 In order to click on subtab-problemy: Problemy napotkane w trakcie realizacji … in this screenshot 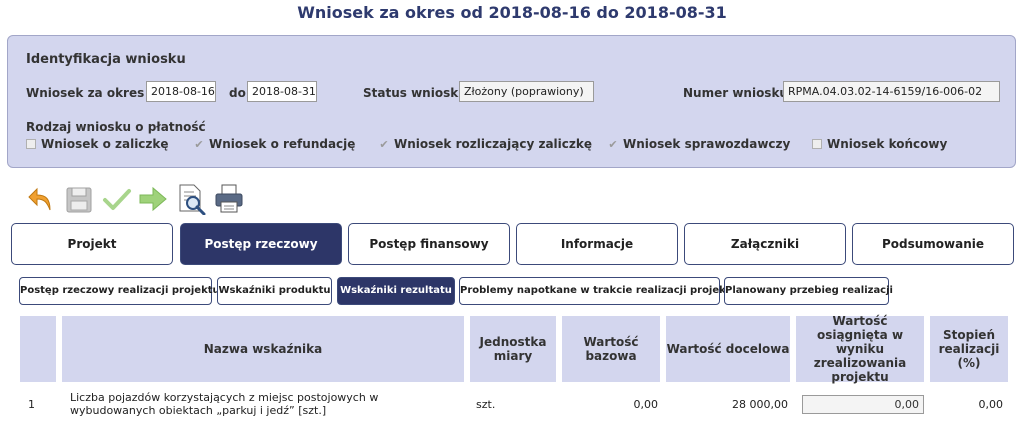, I will do `click(598, 291)`.